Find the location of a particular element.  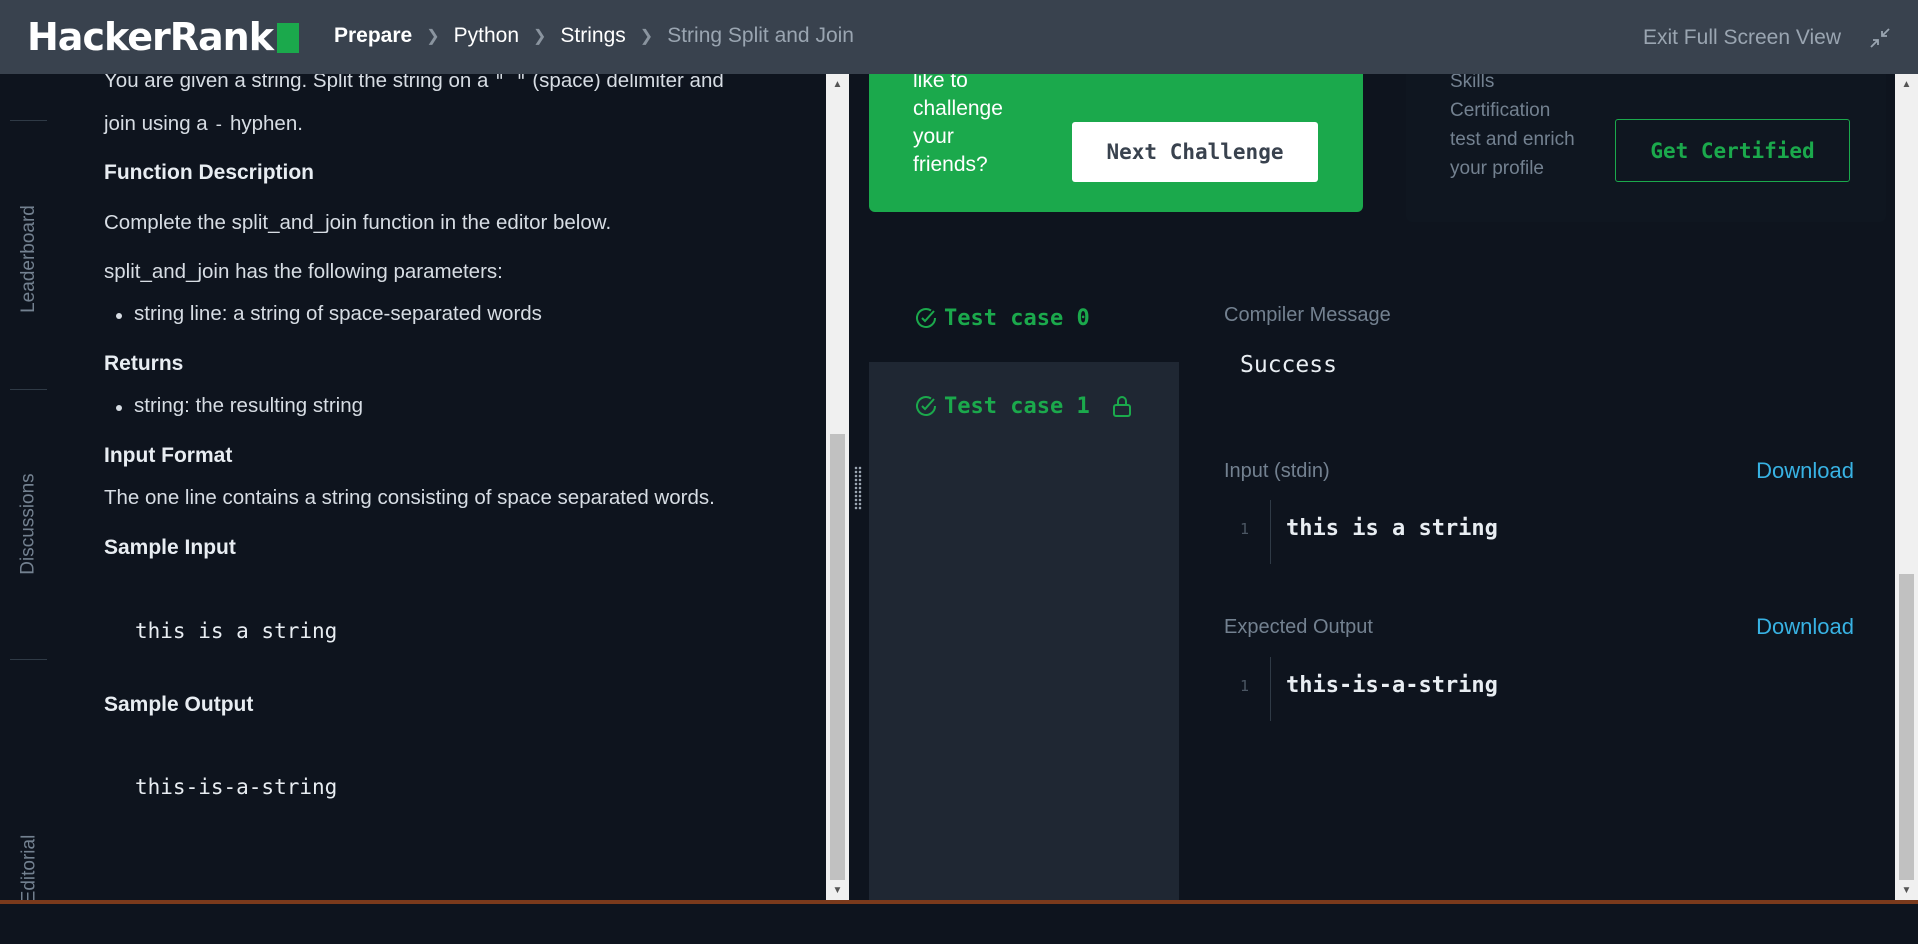

test-case-0-label: Test case 0 is located at coordinates (1017, 318).